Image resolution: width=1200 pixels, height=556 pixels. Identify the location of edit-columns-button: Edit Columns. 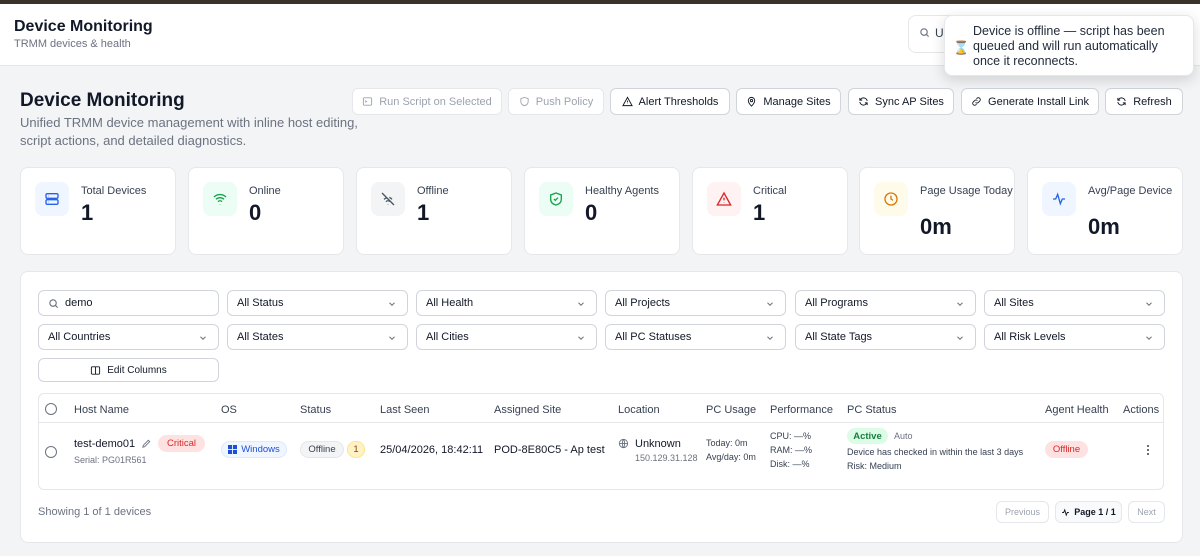
(128, 370).